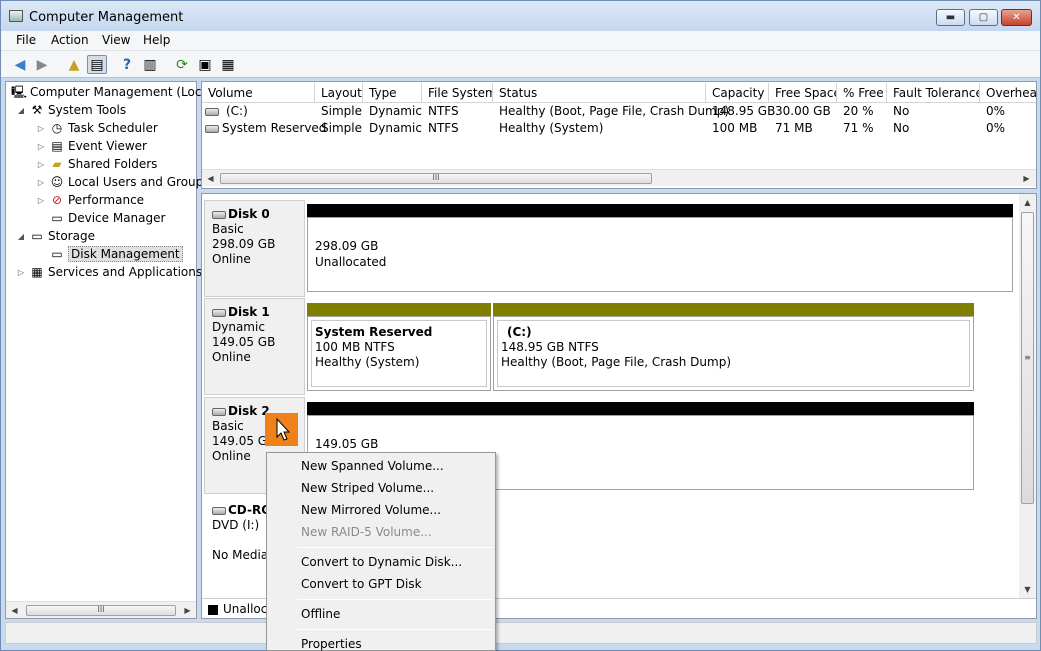 The height and width of the screenshot is (651, 1041). Describe the element at coordinates (57, 164) in the screenshot. I see `shared-folder-icon: ▰` at that location.